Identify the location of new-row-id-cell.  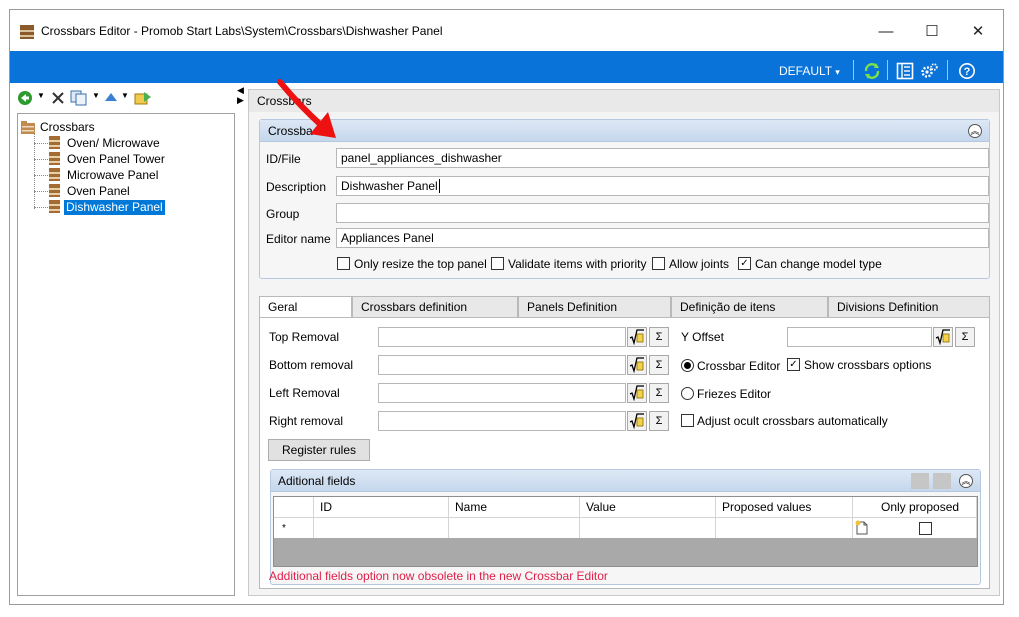
(381, 527).